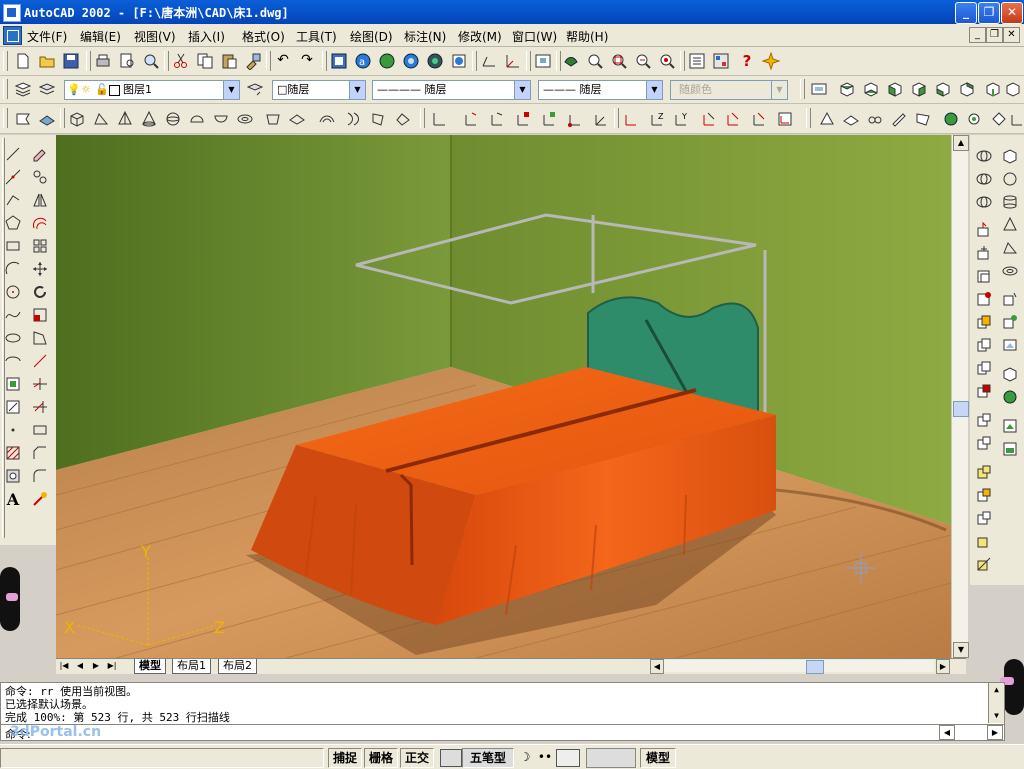 The image size is (1024, 769). What do you see at coordinates (895, 89) in the screenshot?
I see `left-view-icon` at bounding box center [895, 89].